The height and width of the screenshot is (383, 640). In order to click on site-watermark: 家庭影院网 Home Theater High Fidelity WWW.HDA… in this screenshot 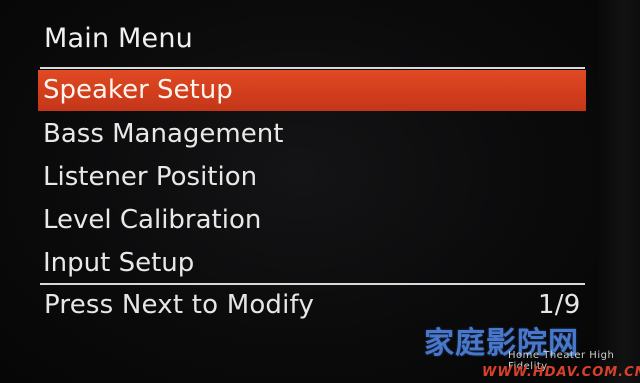, I will do `click(532, 350)`.